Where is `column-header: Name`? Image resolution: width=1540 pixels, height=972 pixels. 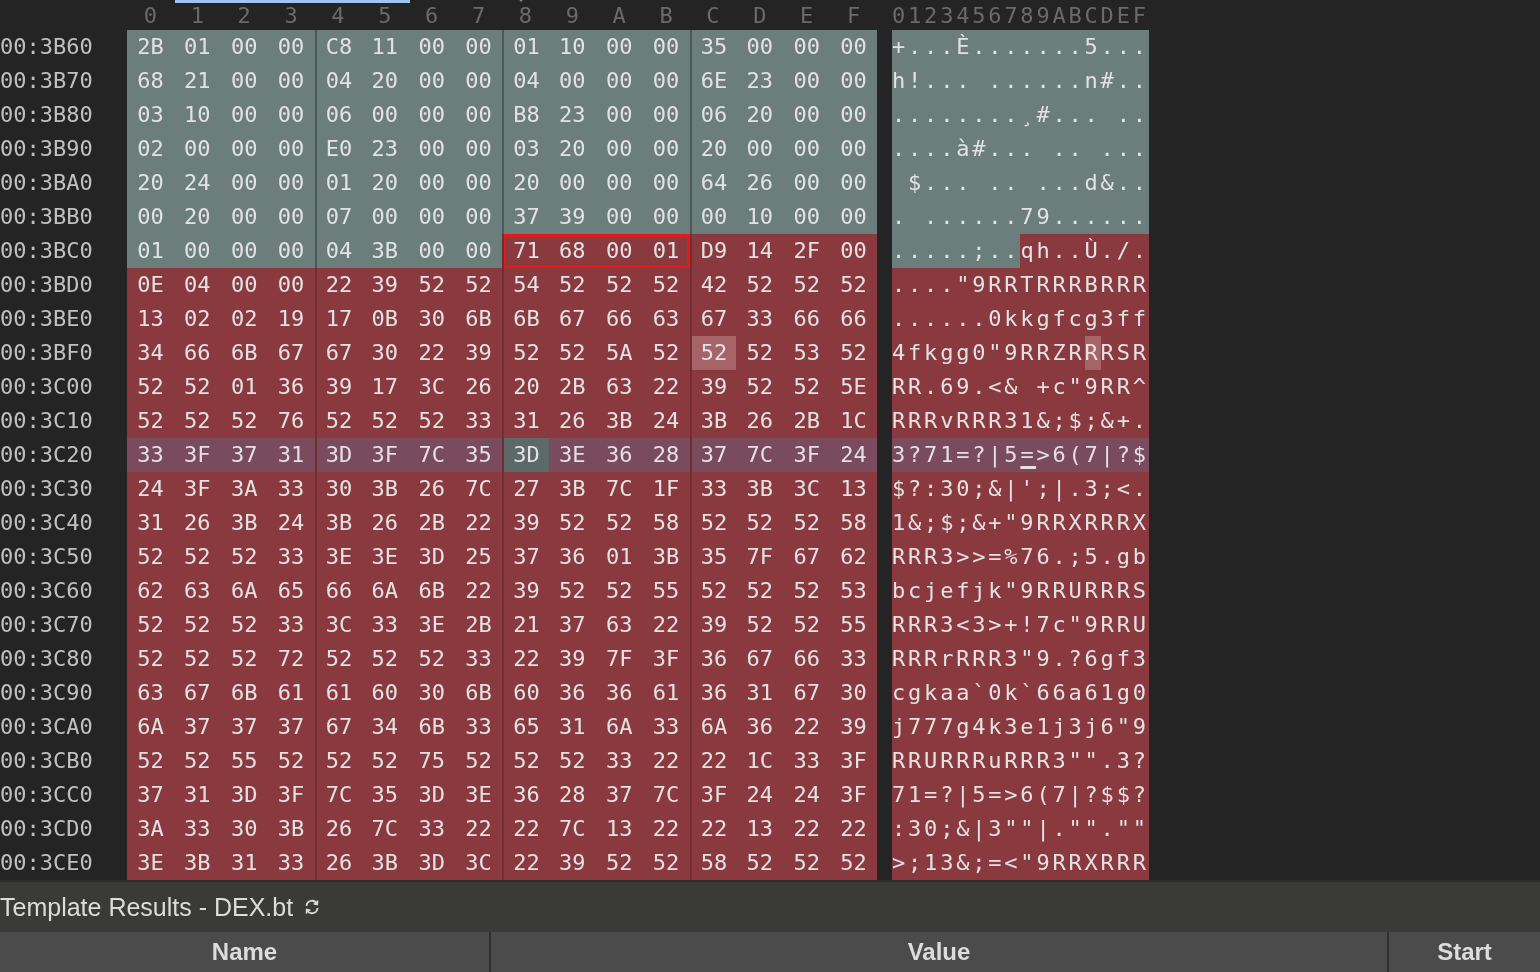
column-header: Name is located at coordinates (245, 952).